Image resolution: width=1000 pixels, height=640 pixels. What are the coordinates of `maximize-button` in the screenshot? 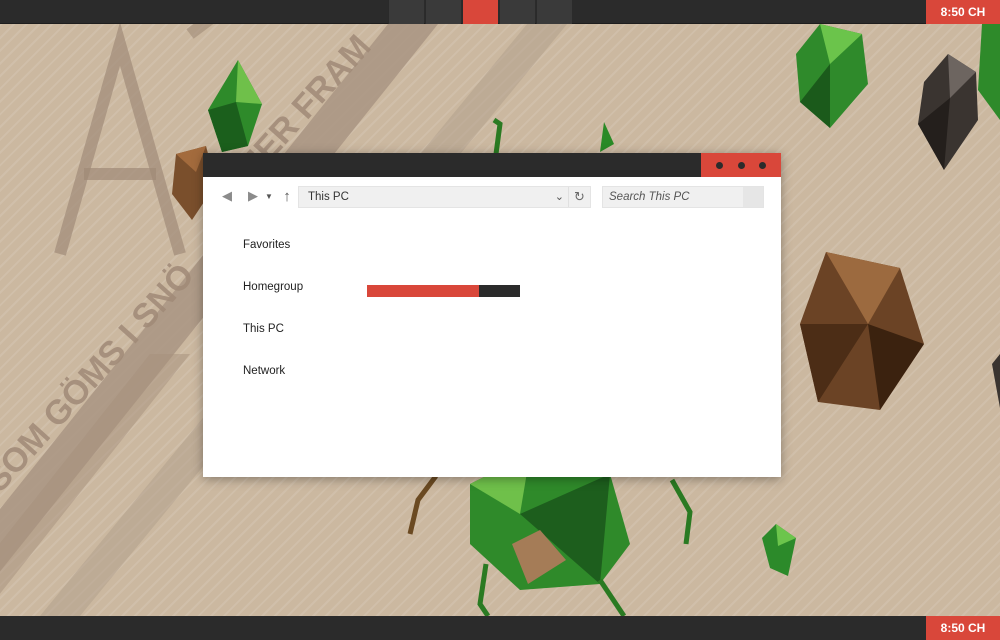 It's located at (741, 165).